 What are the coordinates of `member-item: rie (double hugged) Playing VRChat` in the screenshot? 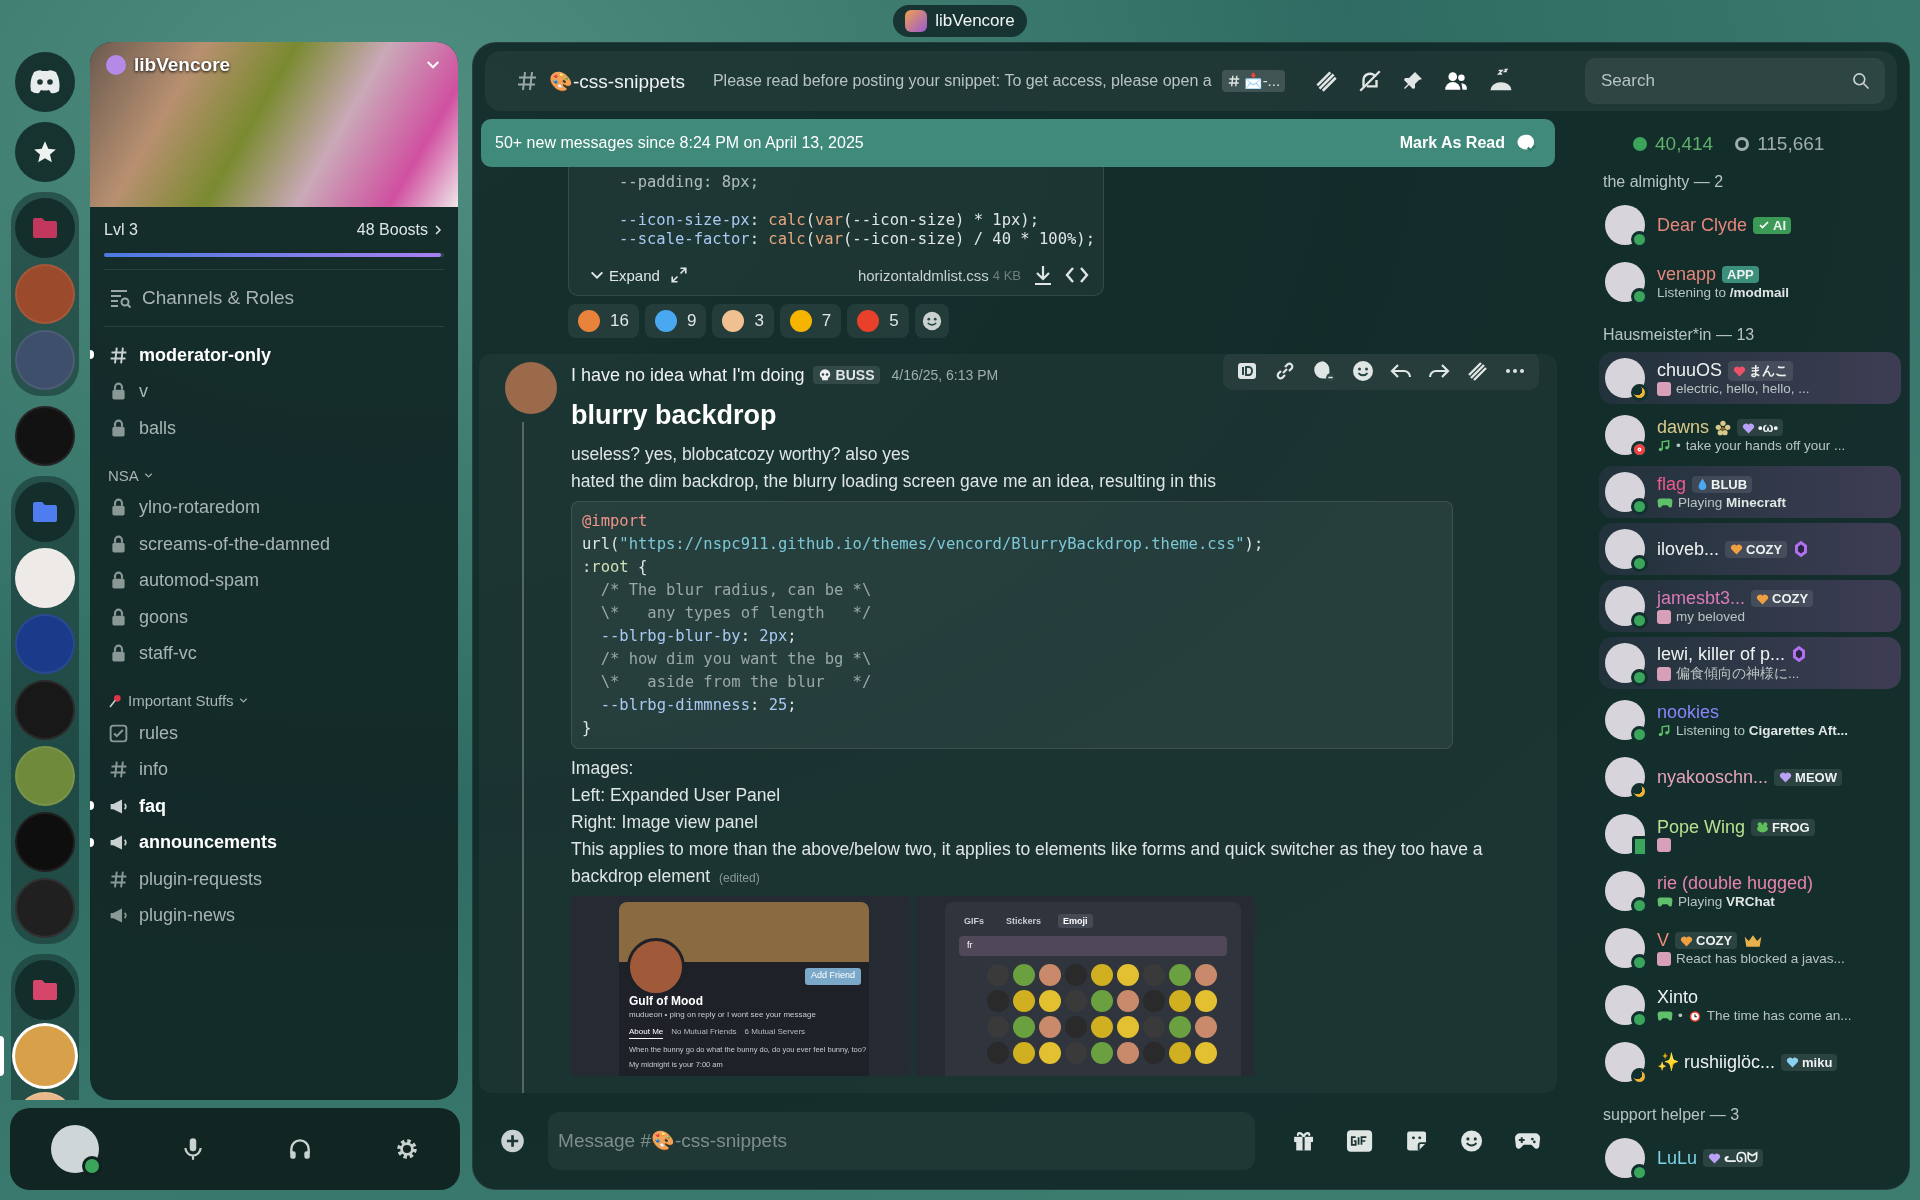 It's located at (1750, 891).